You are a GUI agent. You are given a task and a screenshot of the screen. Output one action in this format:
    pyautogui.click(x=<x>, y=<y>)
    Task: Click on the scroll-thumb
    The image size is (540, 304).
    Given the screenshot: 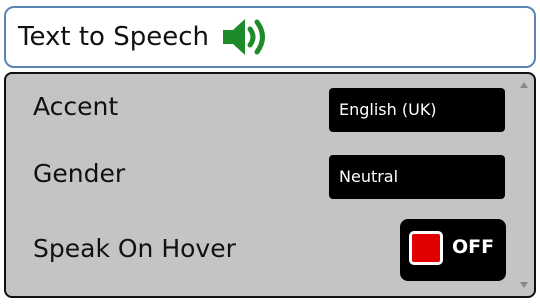 What is the action you would take?
    pyautogui.click(x=524, y=184)
    